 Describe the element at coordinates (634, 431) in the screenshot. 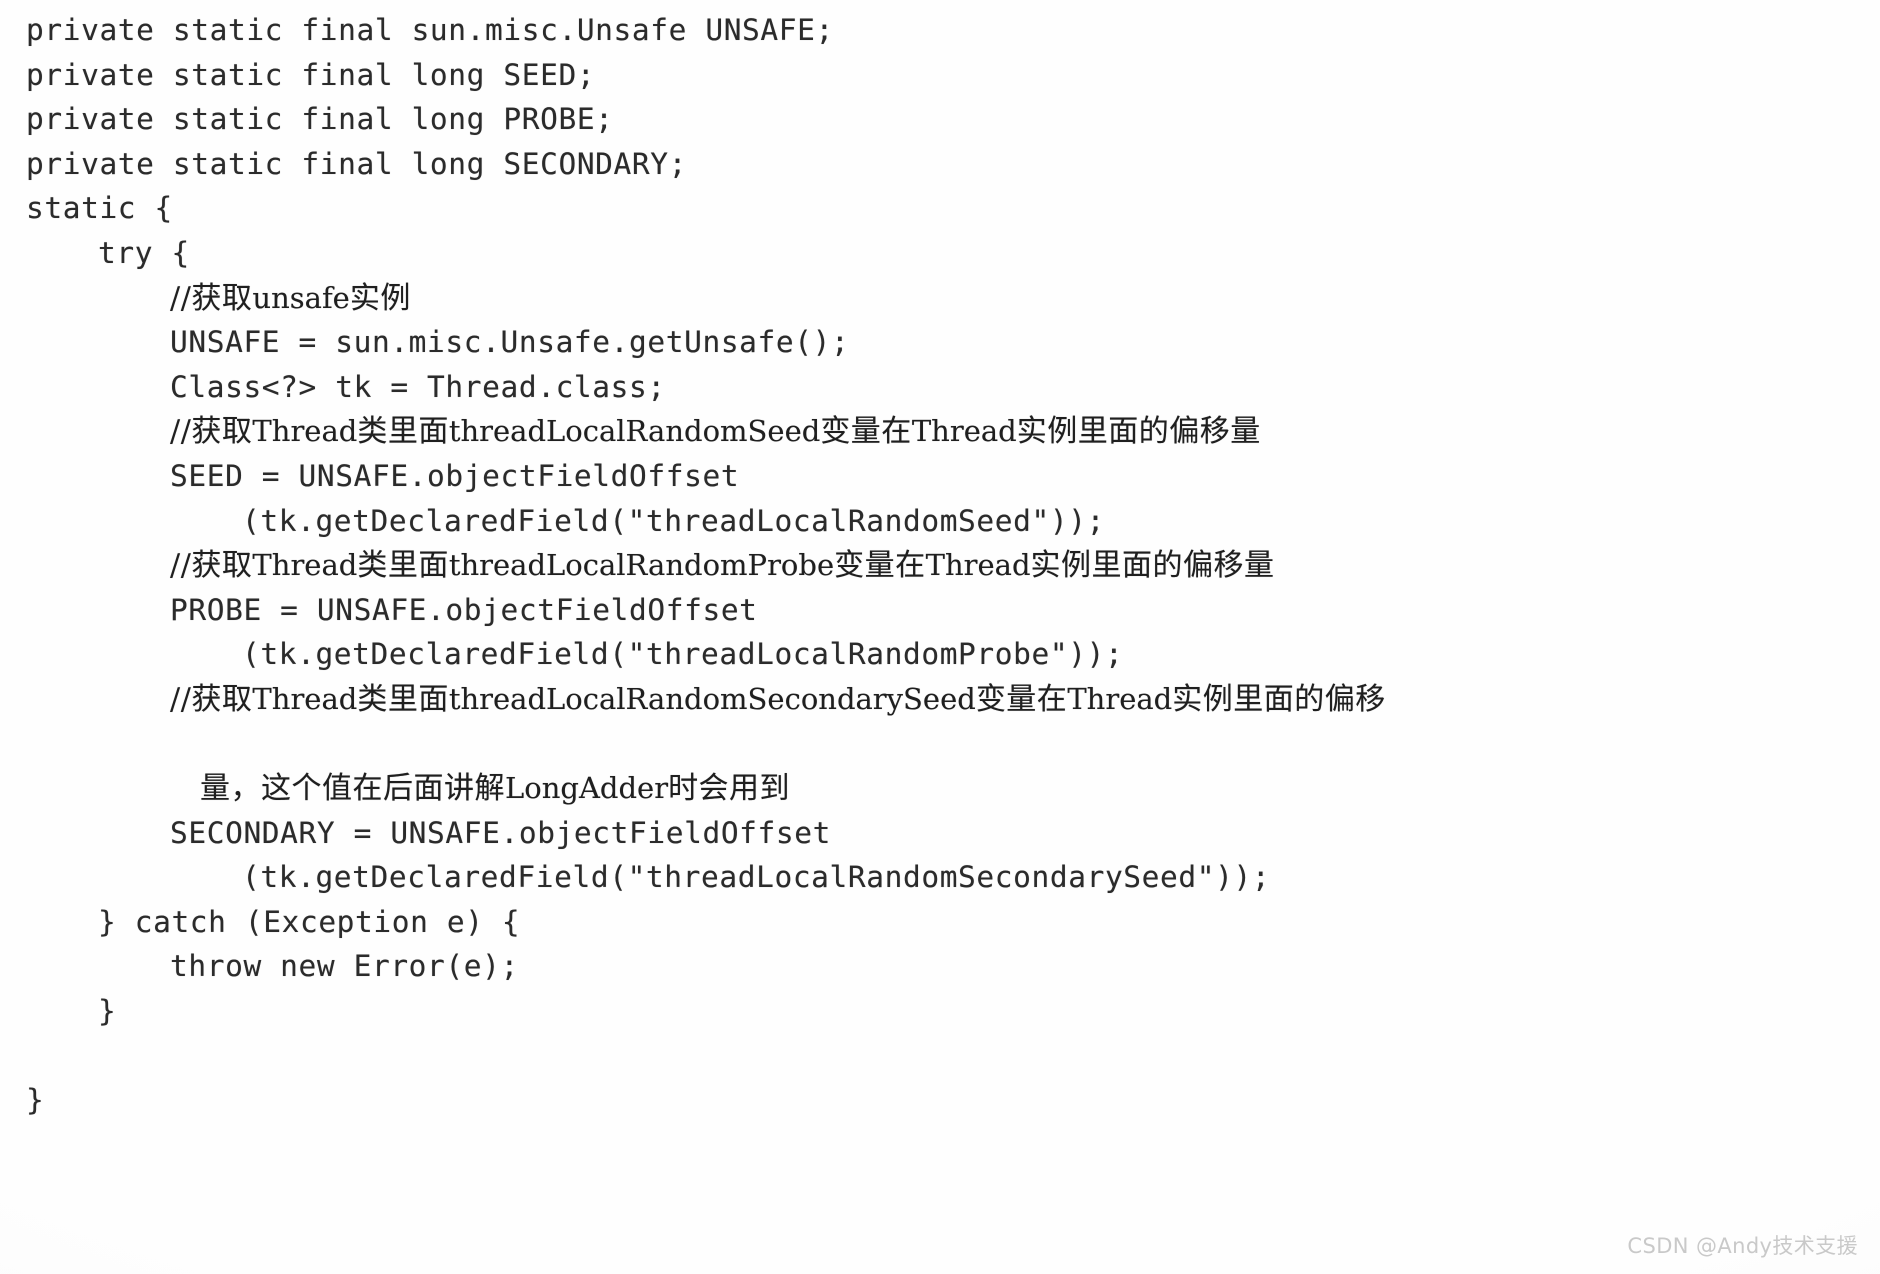

I see `comment-identifier: threadLocalRandomSeed` at that location.